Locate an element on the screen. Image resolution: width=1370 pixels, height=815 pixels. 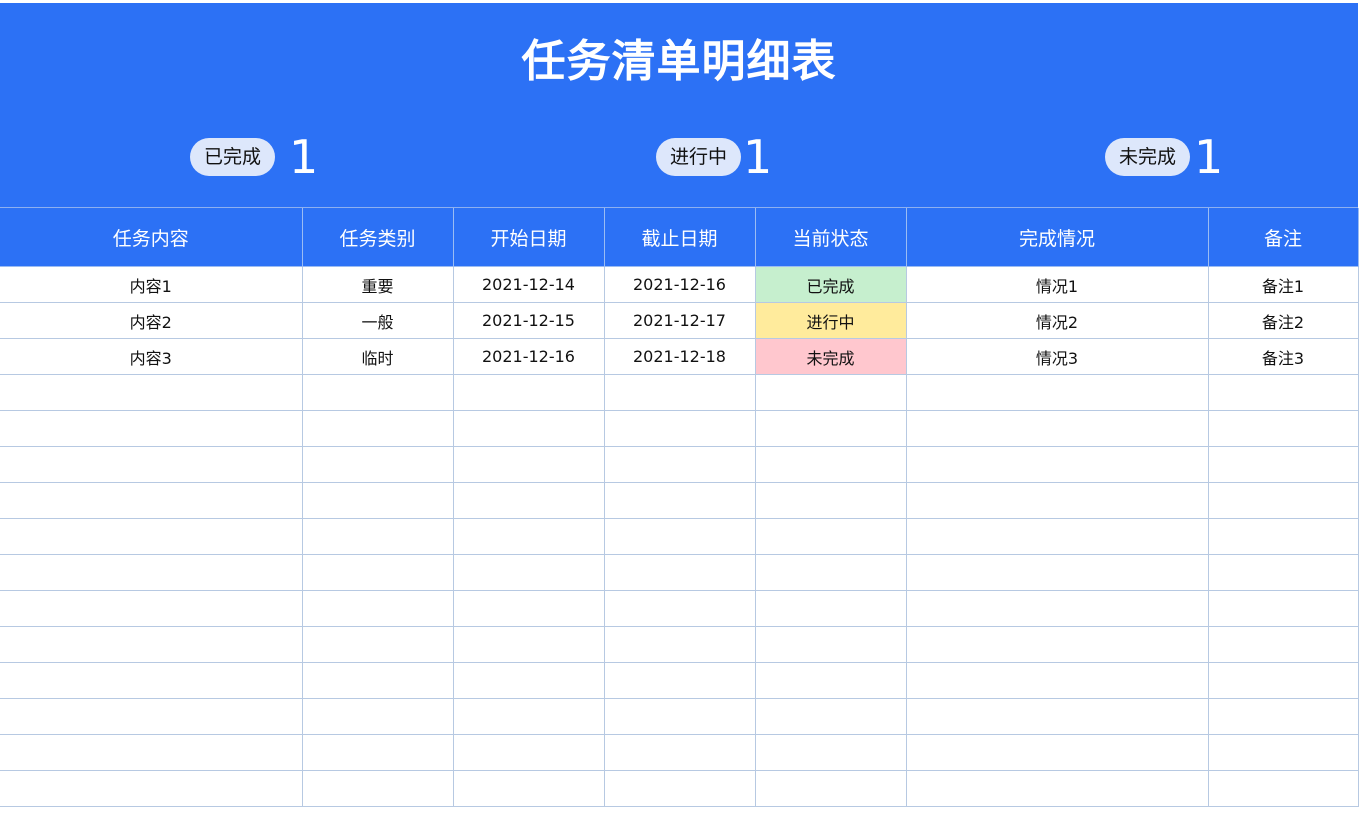
cell-category: 临时 is located at coordinates (378, 356).